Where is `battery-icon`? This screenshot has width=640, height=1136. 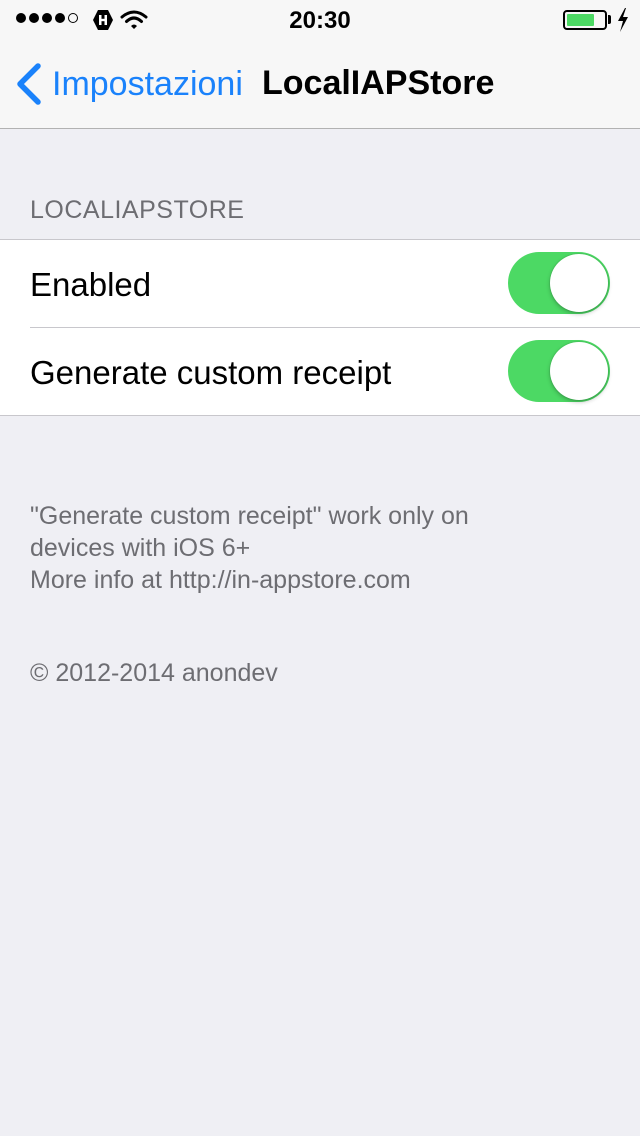
battery-icon is located at coordinates (585, 20).